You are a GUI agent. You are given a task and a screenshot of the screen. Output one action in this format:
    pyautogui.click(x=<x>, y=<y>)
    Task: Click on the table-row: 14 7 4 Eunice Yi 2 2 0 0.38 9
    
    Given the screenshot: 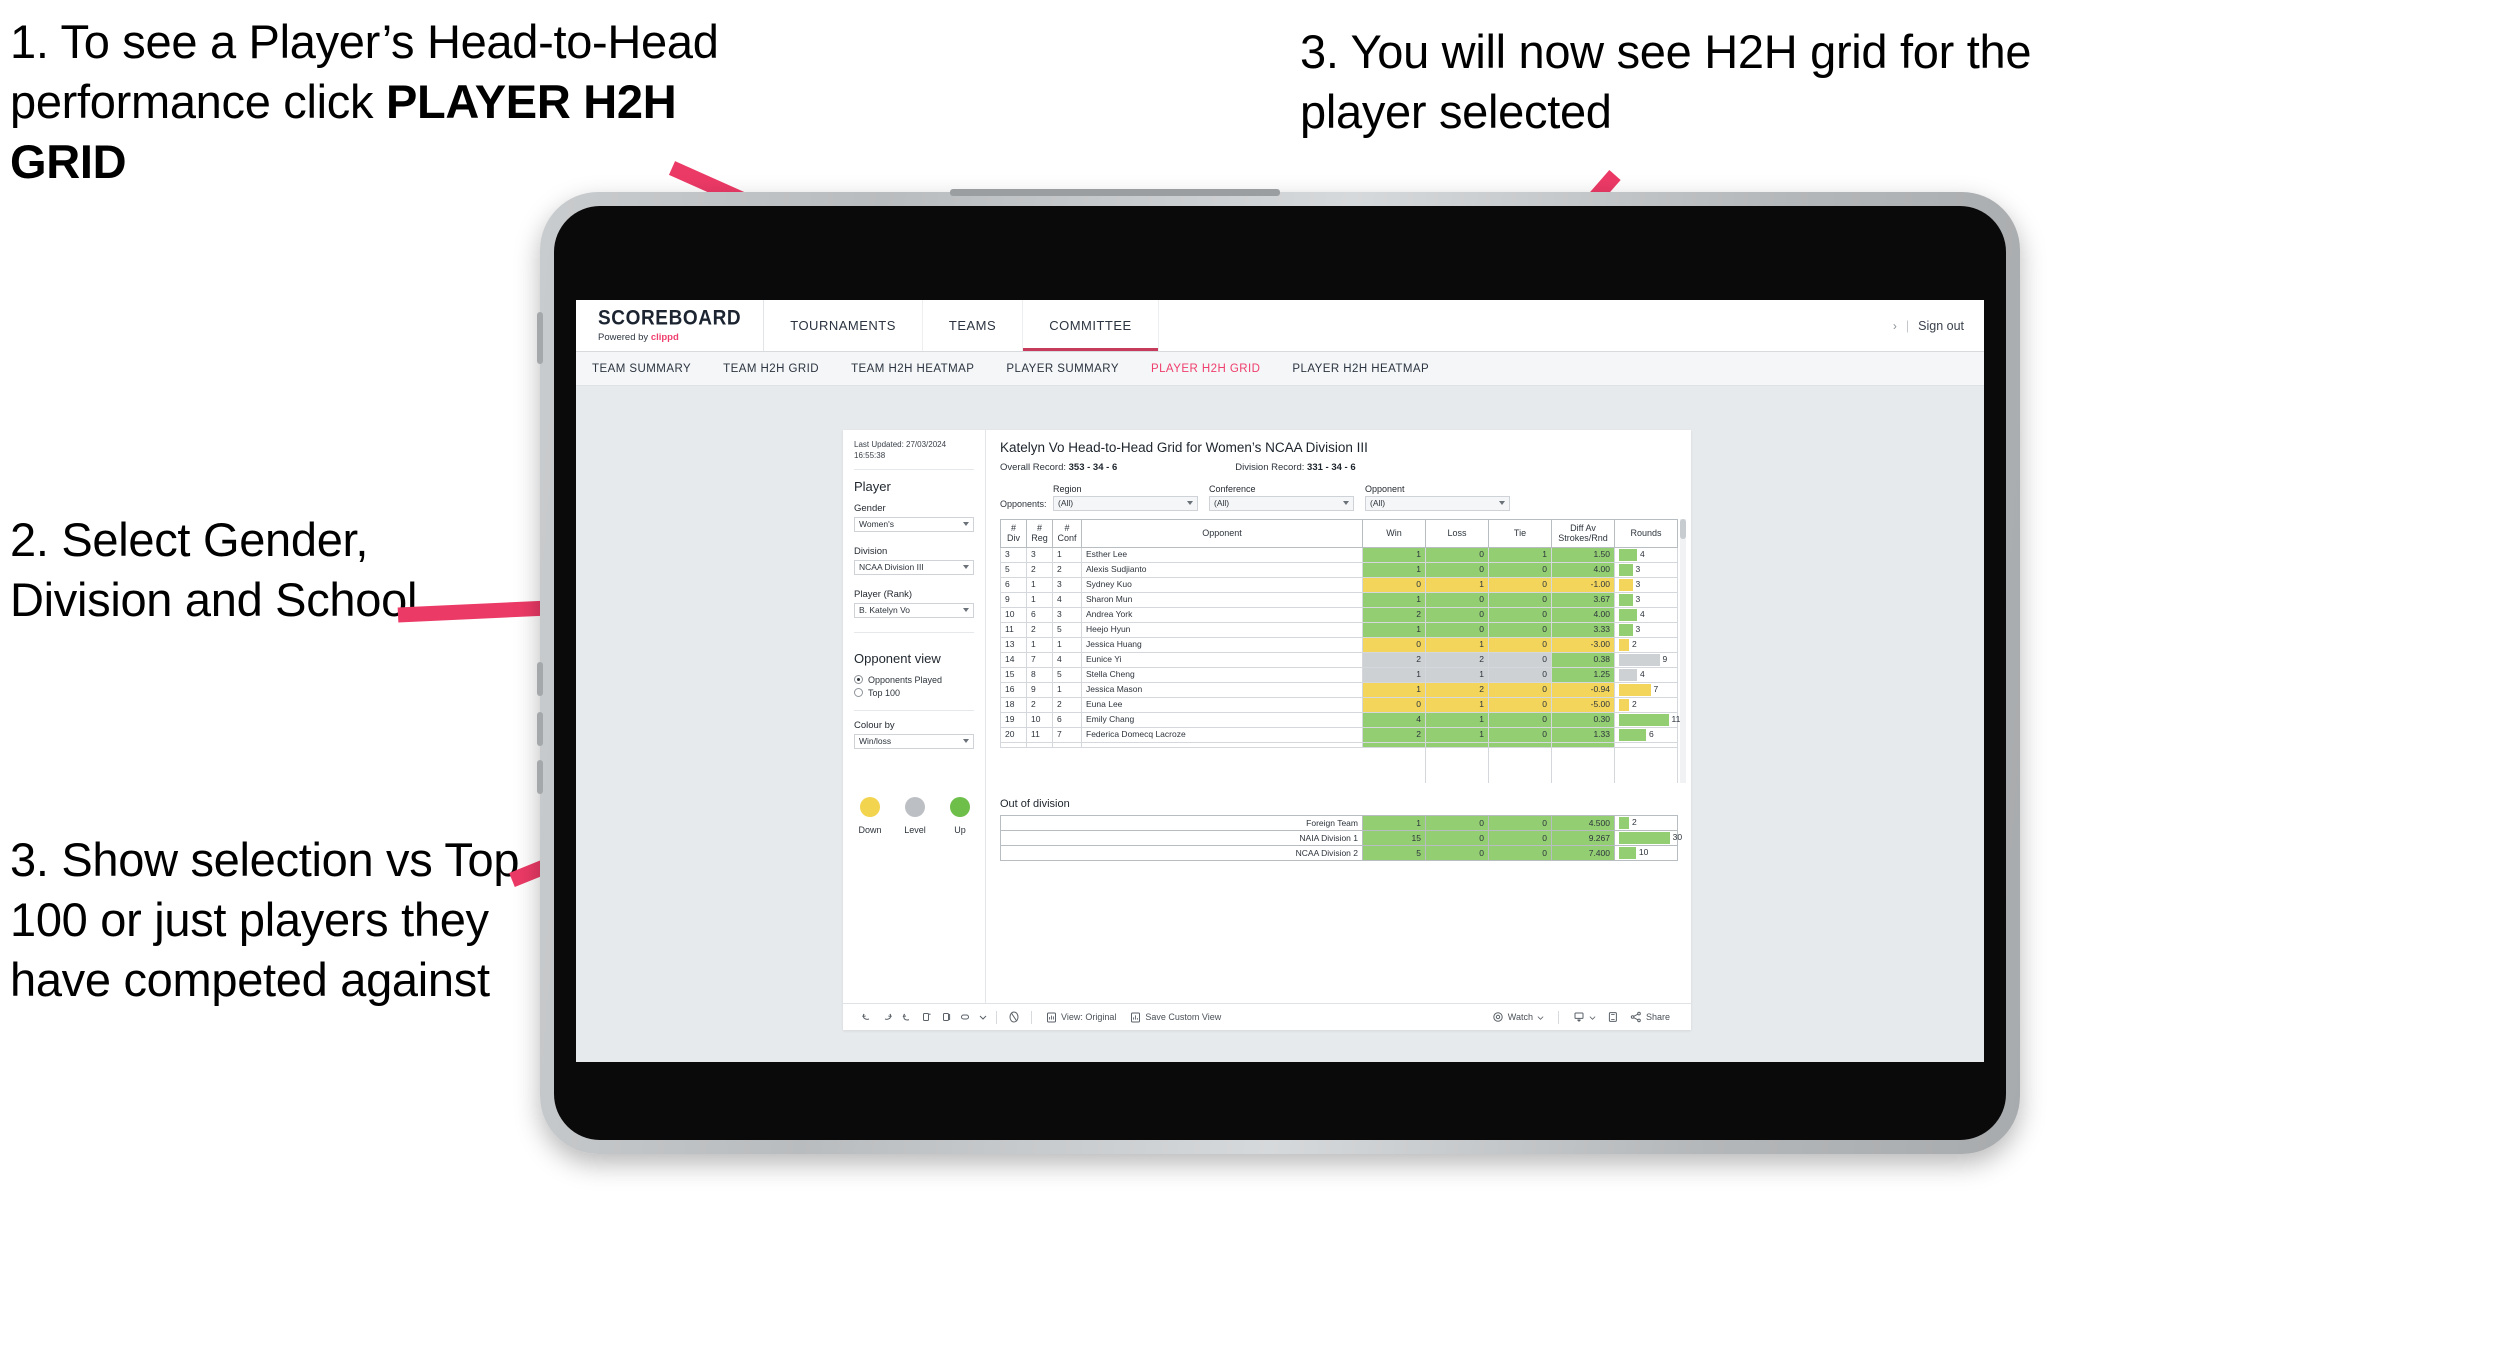 What is the action you would take?
    pyautogui.click(x=1339, y=659)
    